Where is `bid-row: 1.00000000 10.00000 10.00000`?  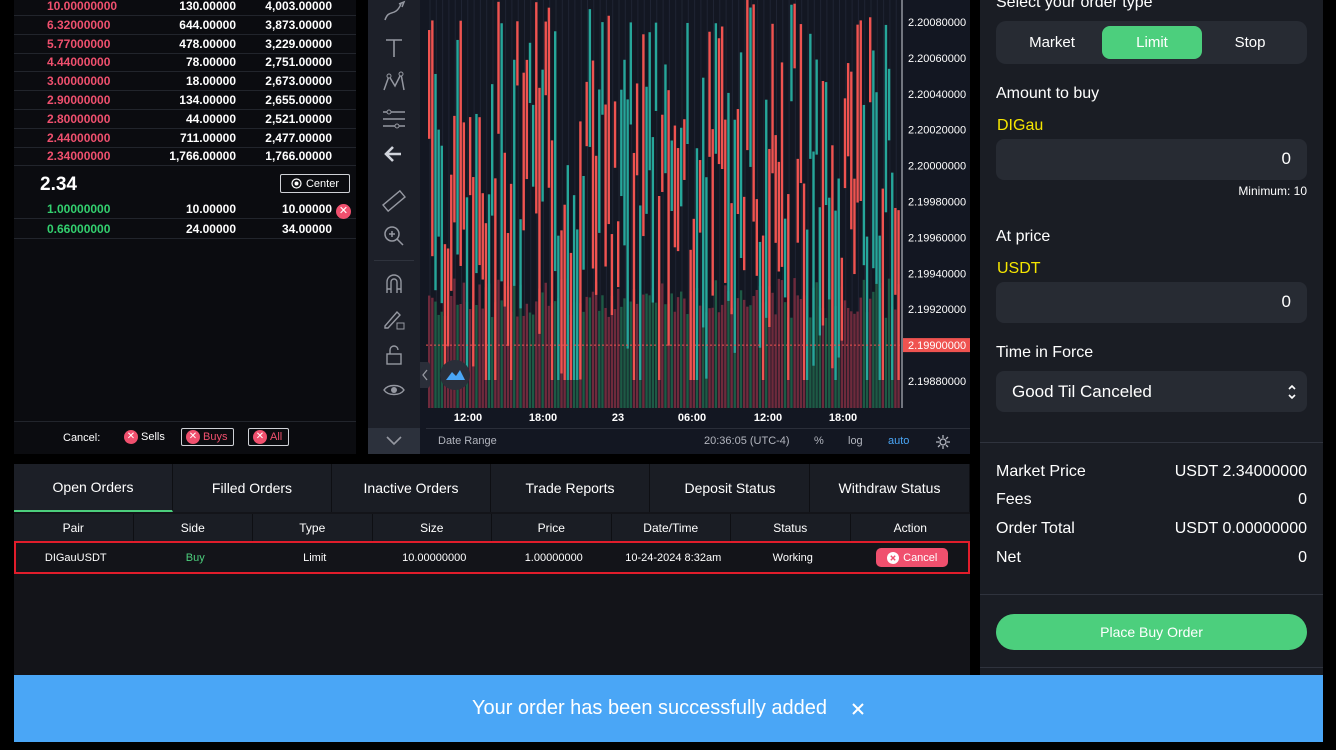 bid-row: 1.00000000 10.00000 10.00000 is located at coordinates (185, 209).